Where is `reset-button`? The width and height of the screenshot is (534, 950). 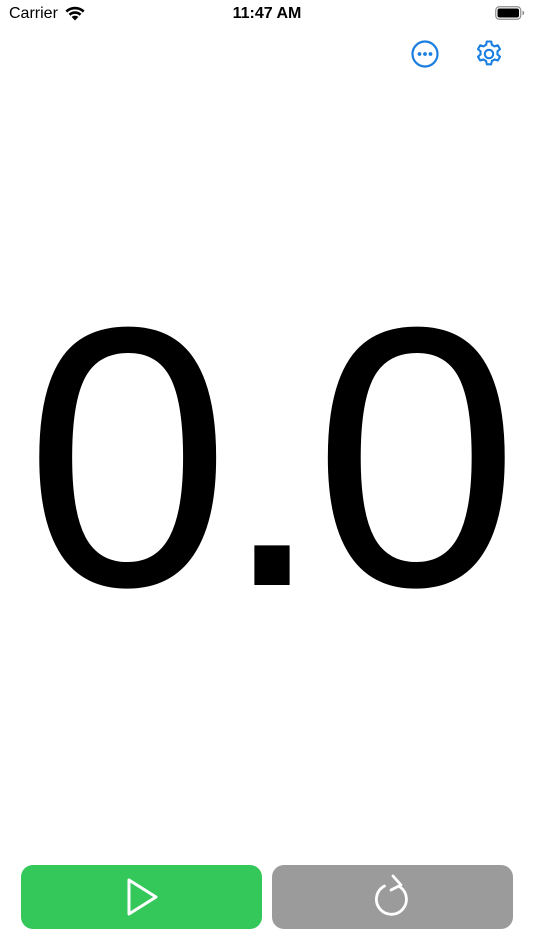
reset-button is located at coordinates (392, 897).